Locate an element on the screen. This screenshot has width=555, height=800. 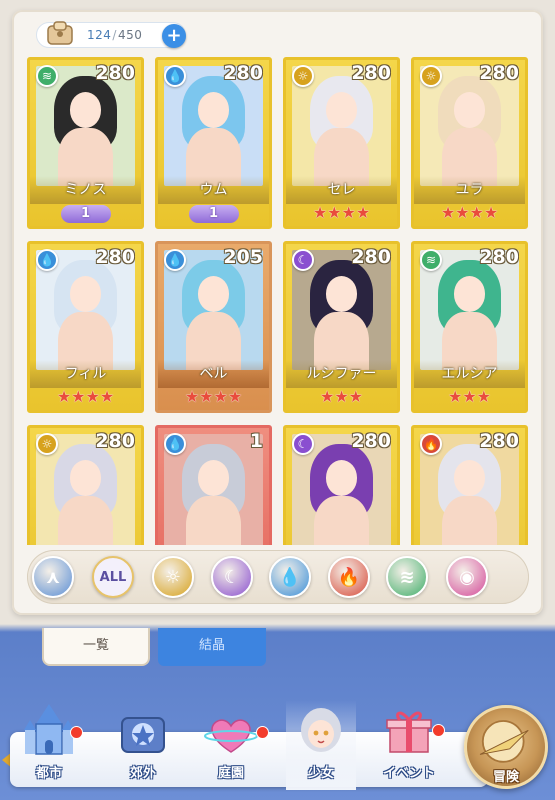
character-name: ウム is located at coordinates (213, 190).